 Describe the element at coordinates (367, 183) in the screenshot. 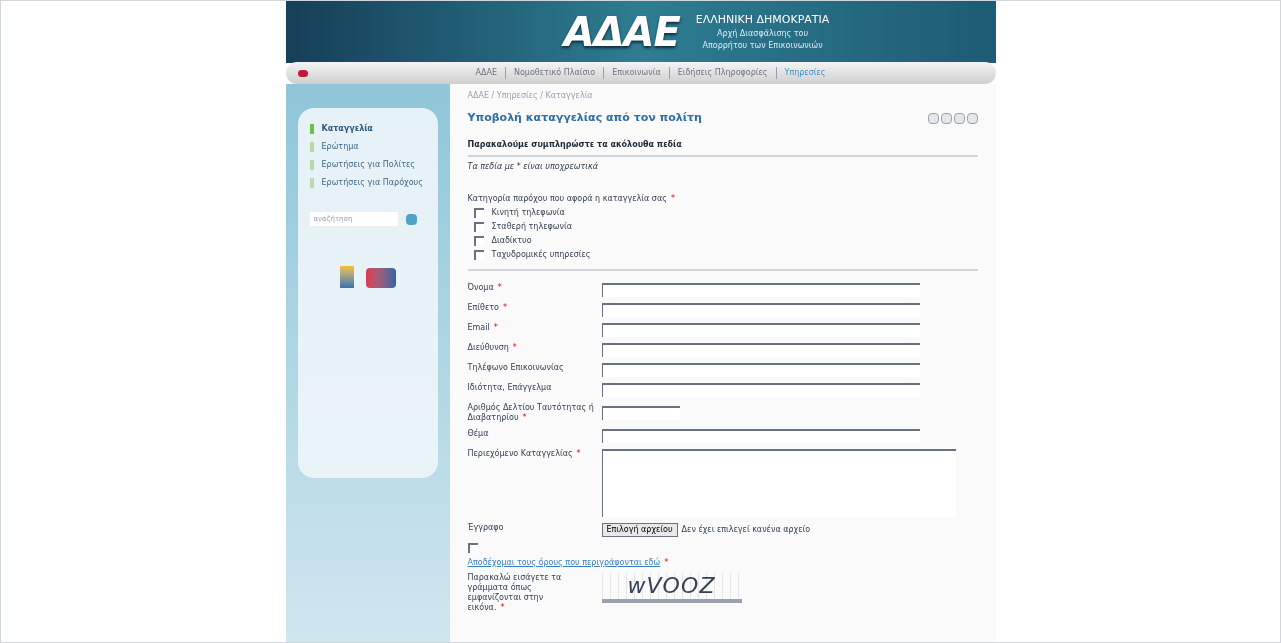

I see `sidebar-link: Ερωτήσεις για Παρόχους` at that location.